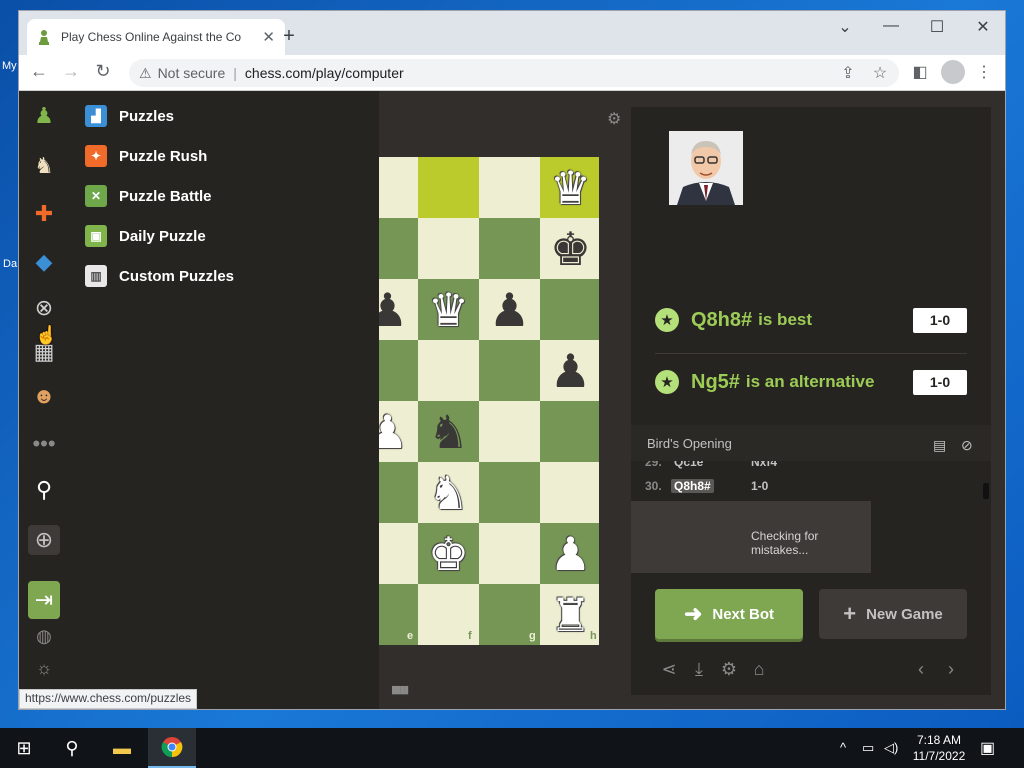  What do you see at coordinates (514, 73) in the screenshot?
I see `address-bar: ⚠ Not secure | chess.com/play/computer` at bounding box center [514, 73].